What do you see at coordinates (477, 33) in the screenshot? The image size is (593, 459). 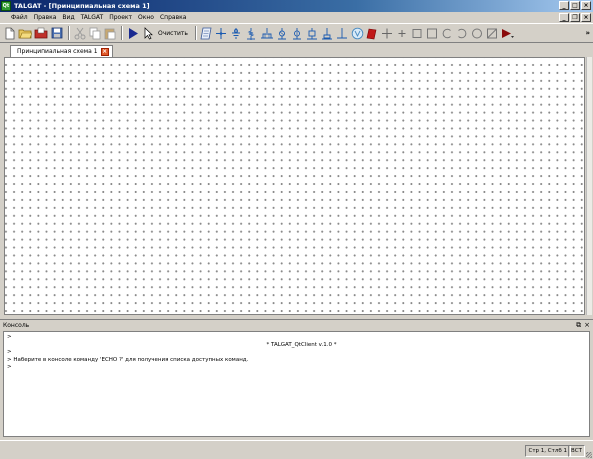 I see `circle-icon` at bounding box center [477, 33].